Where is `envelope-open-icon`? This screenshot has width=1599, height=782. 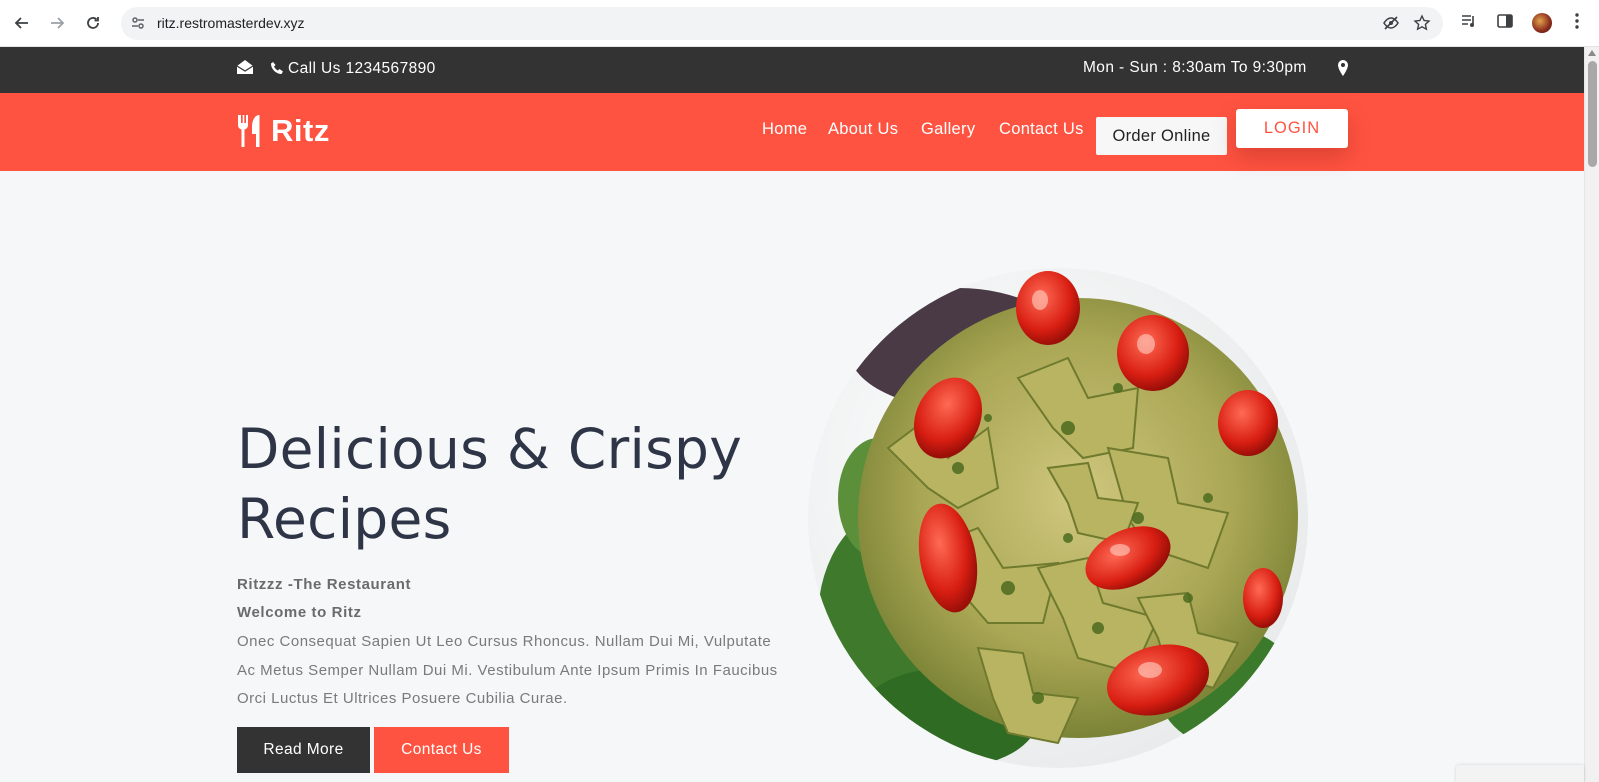 envelope-open-icon is located at coordinates (245, 67).